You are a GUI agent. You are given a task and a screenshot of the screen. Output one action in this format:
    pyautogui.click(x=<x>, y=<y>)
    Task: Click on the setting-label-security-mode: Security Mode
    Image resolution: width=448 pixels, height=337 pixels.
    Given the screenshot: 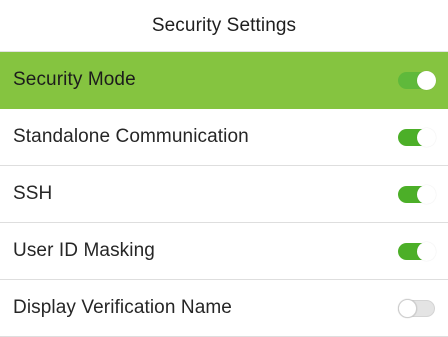 What is the action you would take?
    pyautogui.click(x=74, y=79)
    